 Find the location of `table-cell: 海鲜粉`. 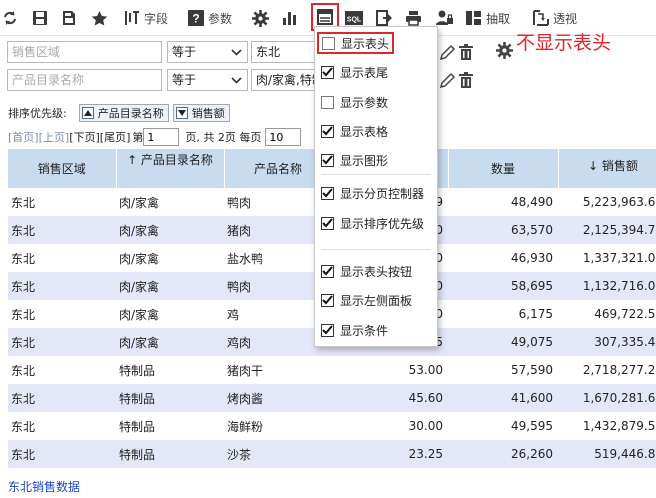

table-cell: 海鲜粉 is located at coordinates (245, 426).